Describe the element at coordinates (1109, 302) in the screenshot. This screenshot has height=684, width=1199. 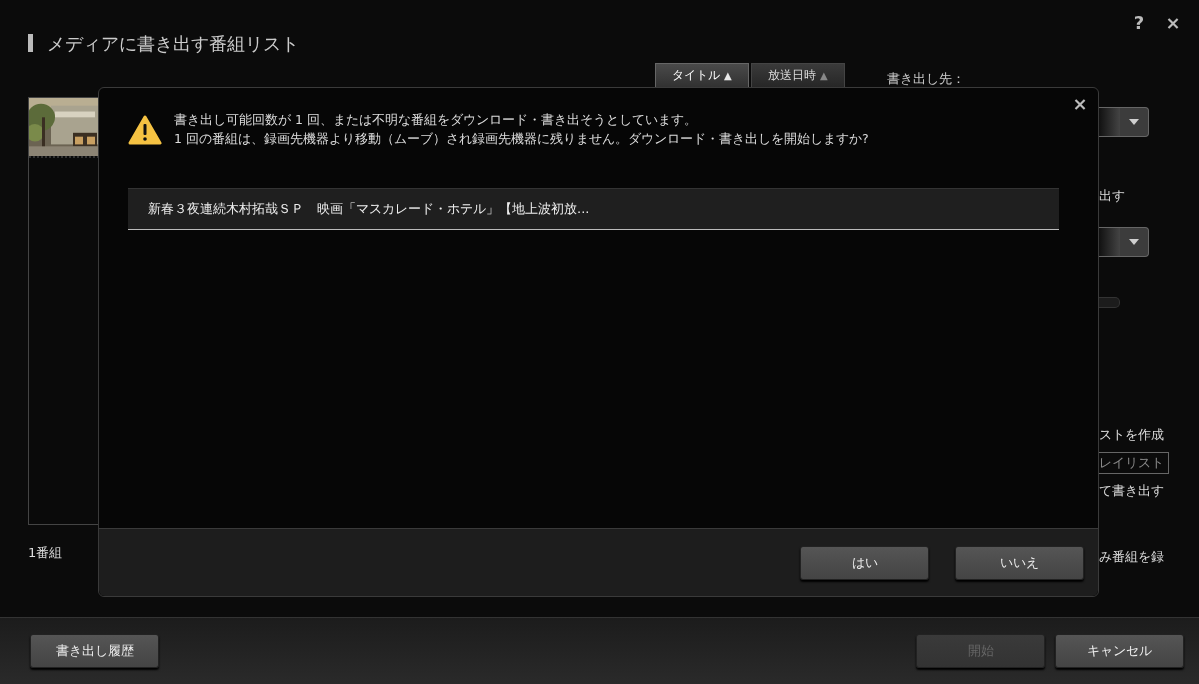
I see `slider-track` at that location.